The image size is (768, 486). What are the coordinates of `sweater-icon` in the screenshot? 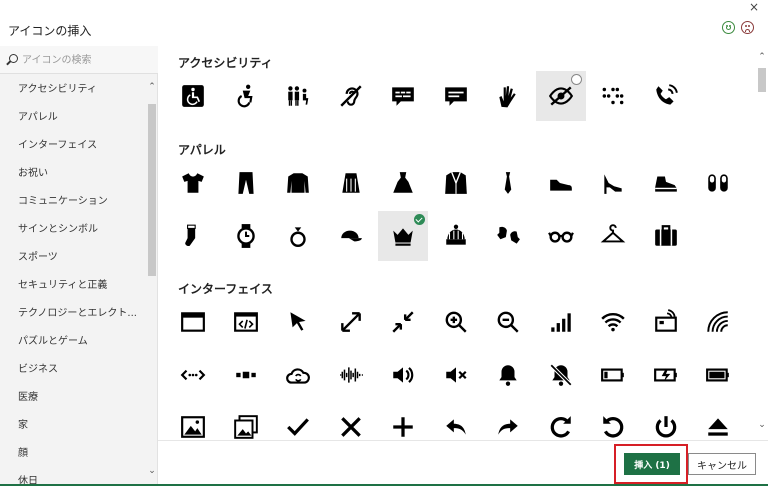 It's located at (298, 183).